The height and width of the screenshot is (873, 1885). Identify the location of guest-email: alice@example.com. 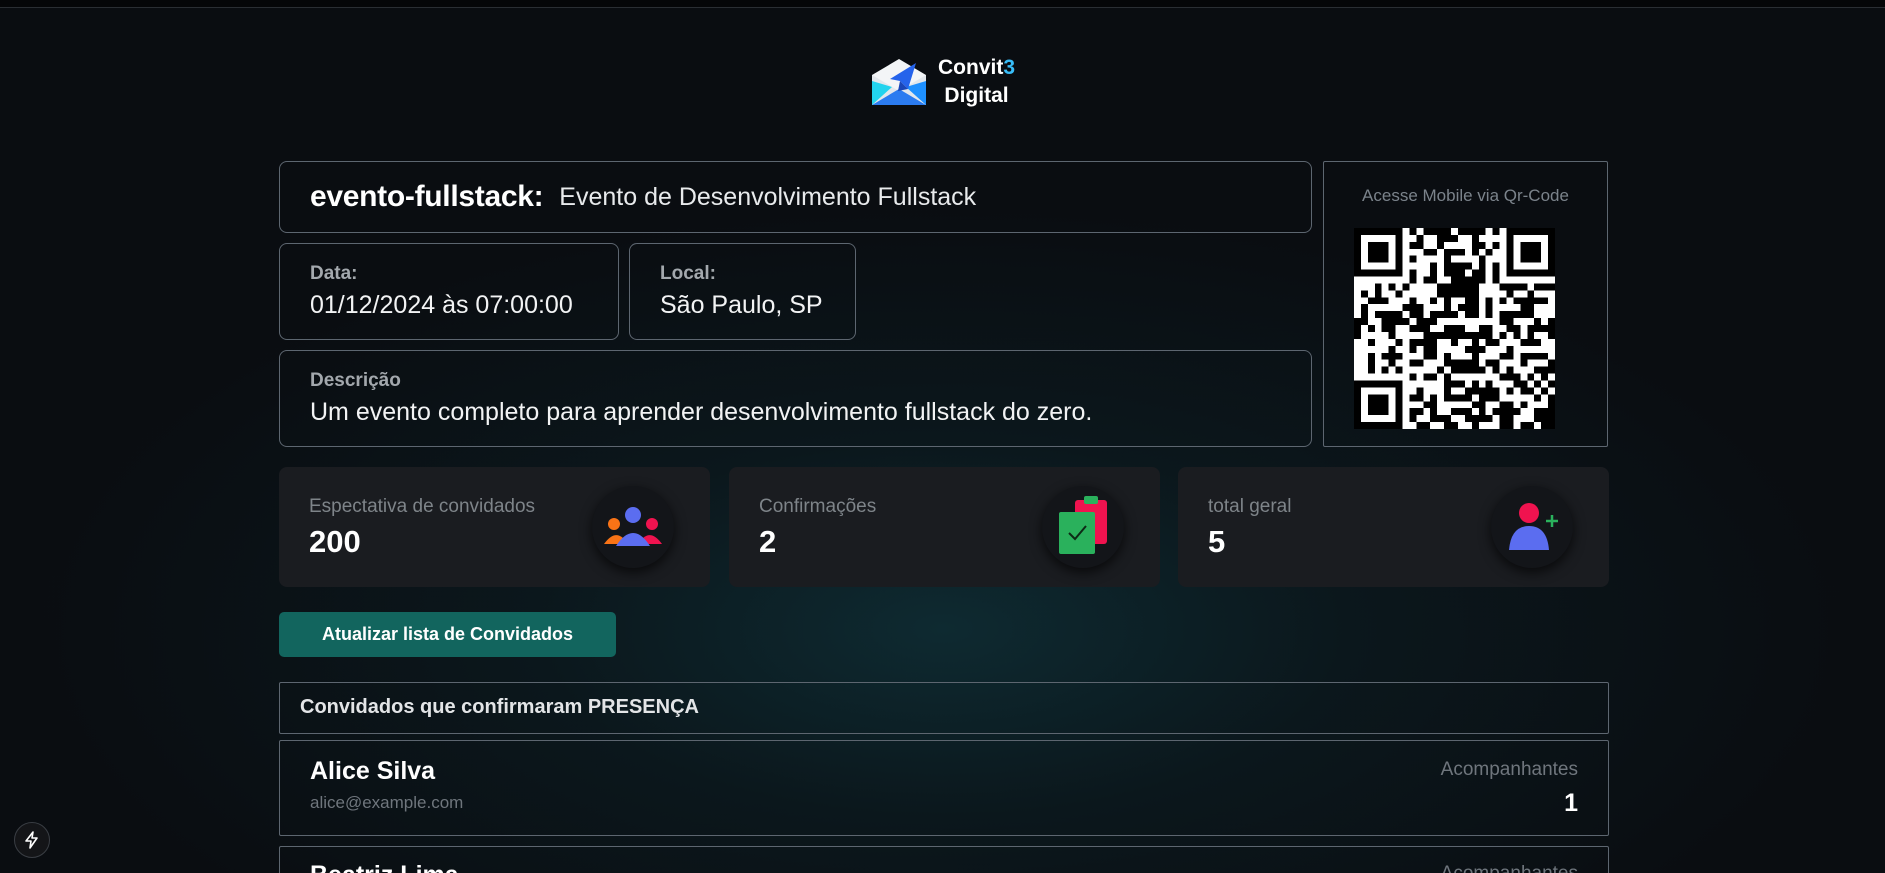
(387, 802).